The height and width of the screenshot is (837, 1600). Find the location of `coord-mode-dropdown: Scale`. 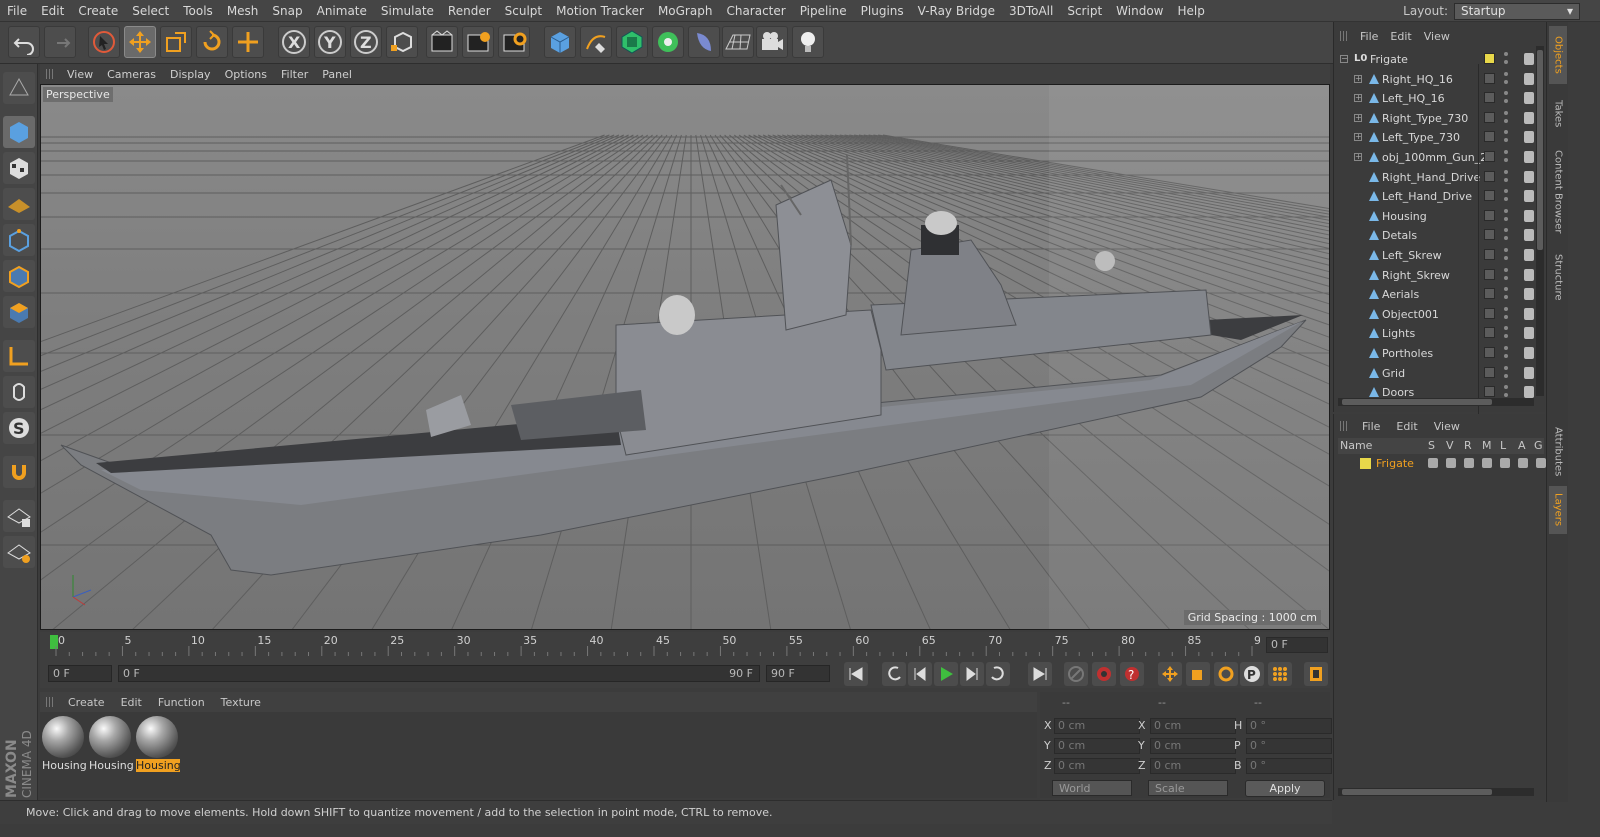

coord-mode-dropdown: Scale is located at coordinates (1188, 788).